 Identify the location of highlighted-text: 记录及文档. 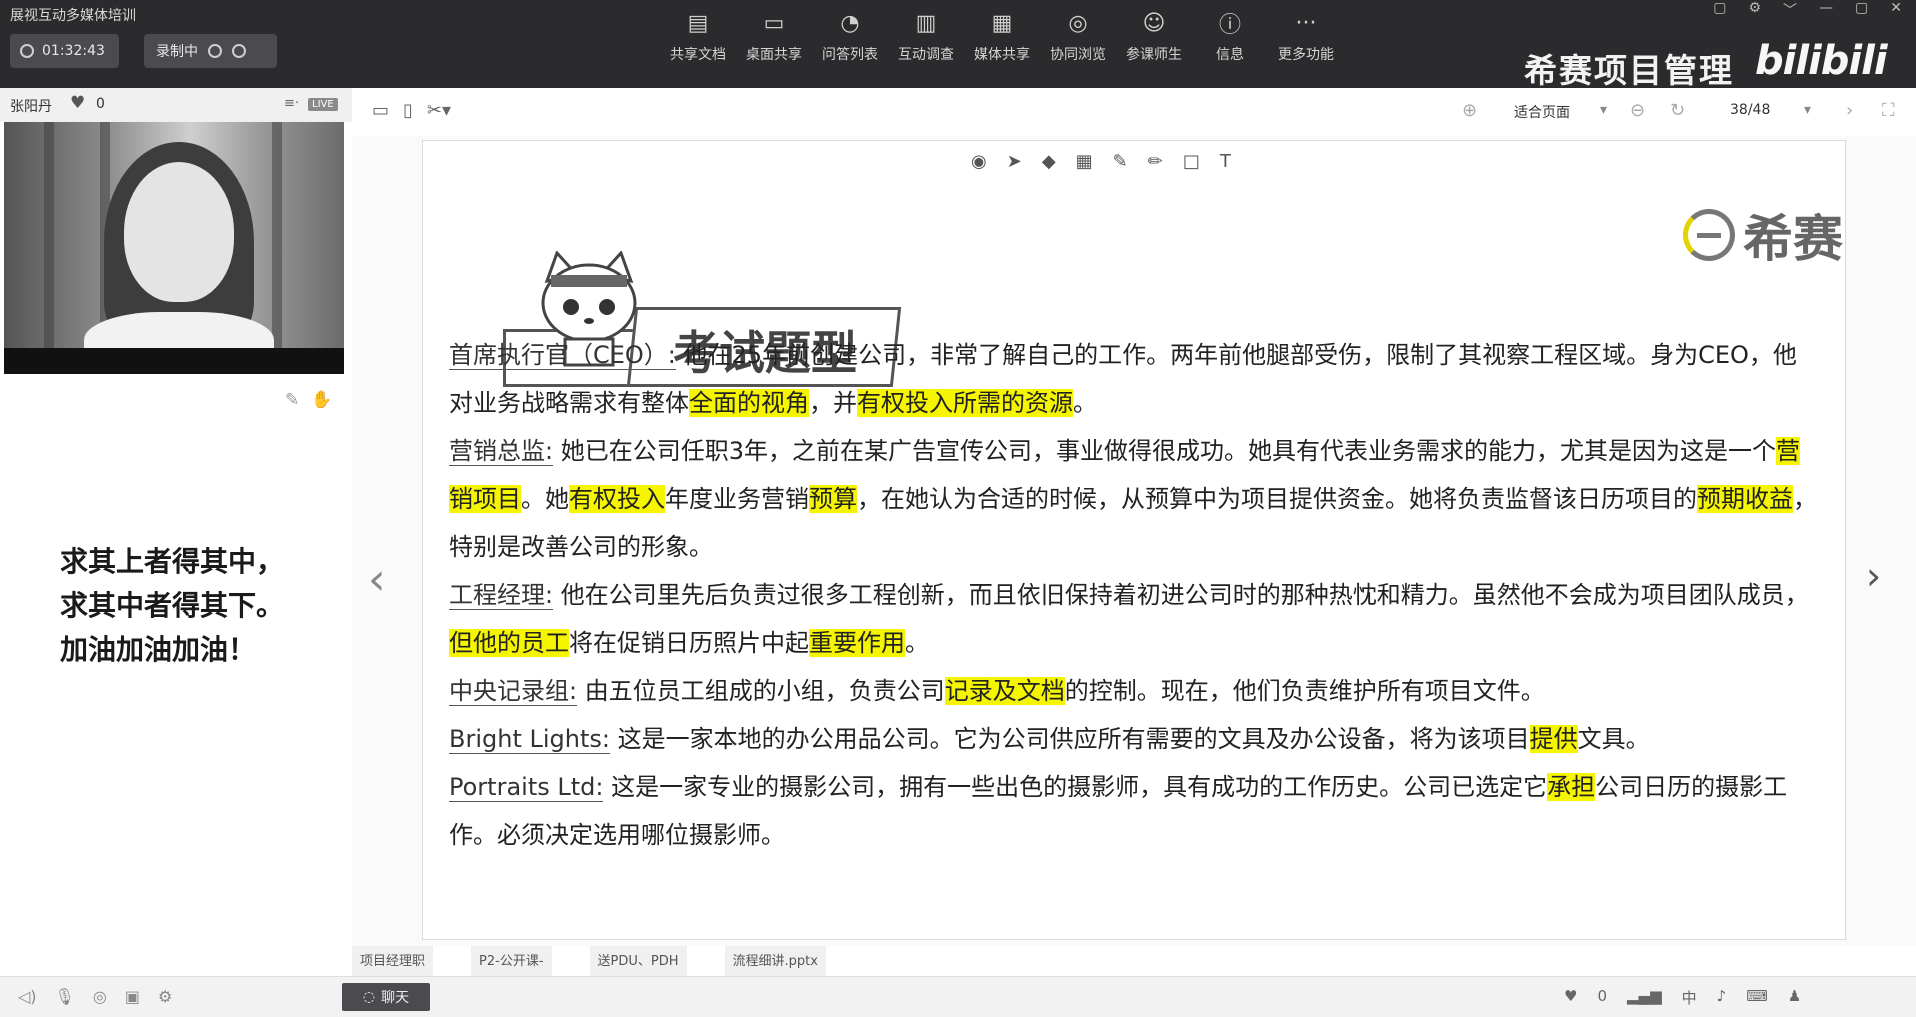
(1004, 691).